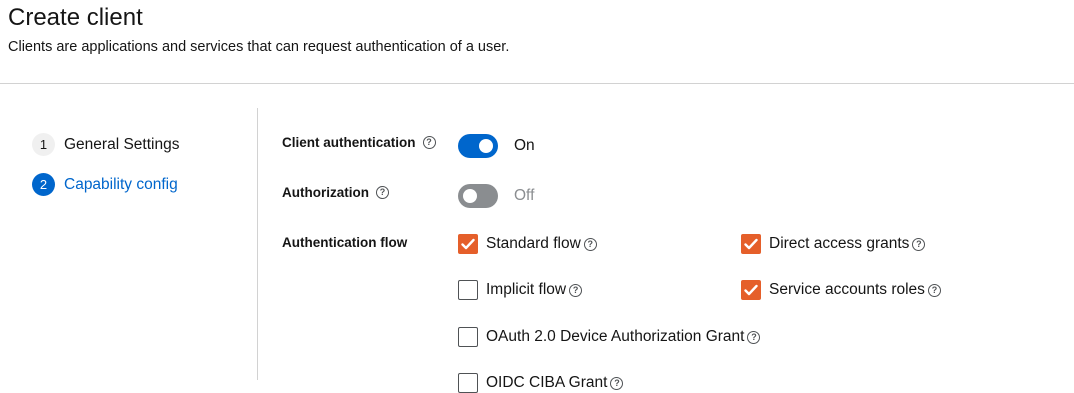 The width and height of the screenshot is (1074, 393). I want to click on page-title: Create client, so click(75, 17).